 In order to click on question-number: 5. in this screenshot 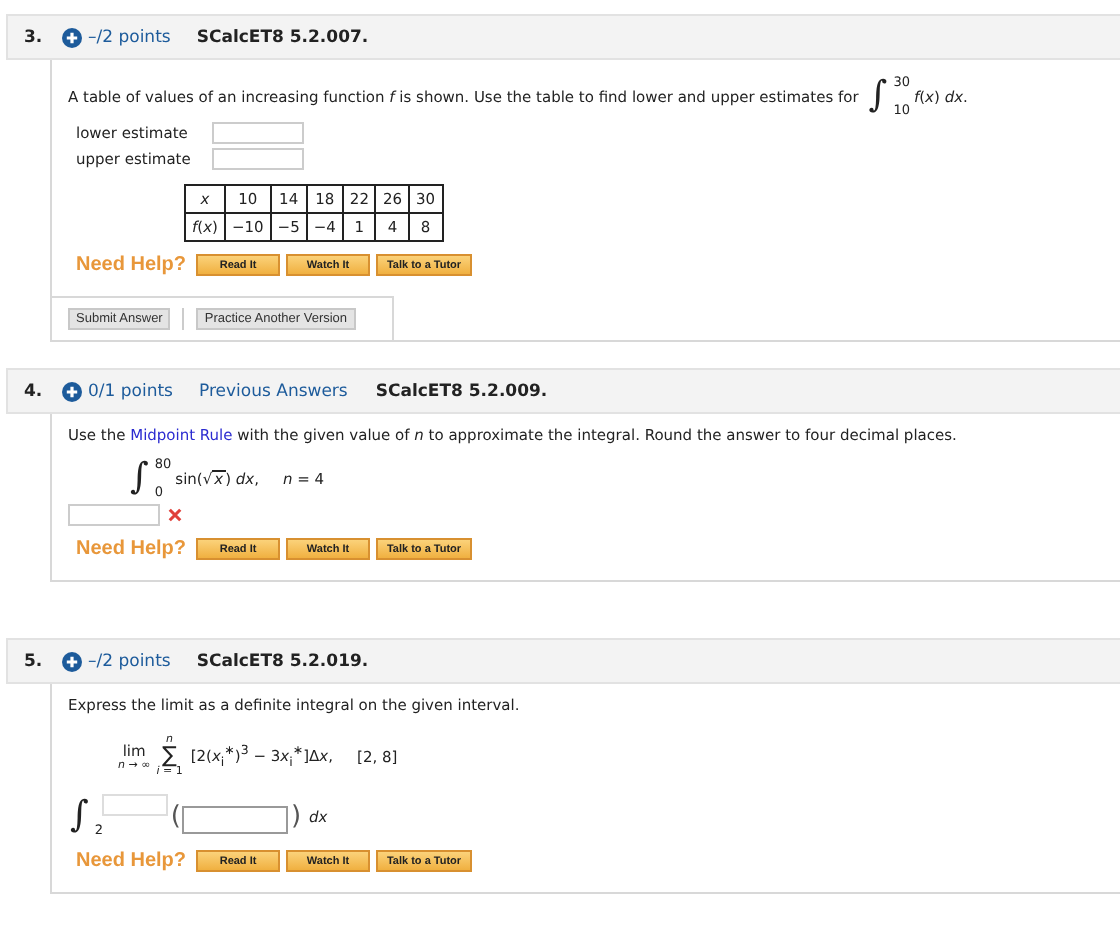, I will do `click(34, 661)`.